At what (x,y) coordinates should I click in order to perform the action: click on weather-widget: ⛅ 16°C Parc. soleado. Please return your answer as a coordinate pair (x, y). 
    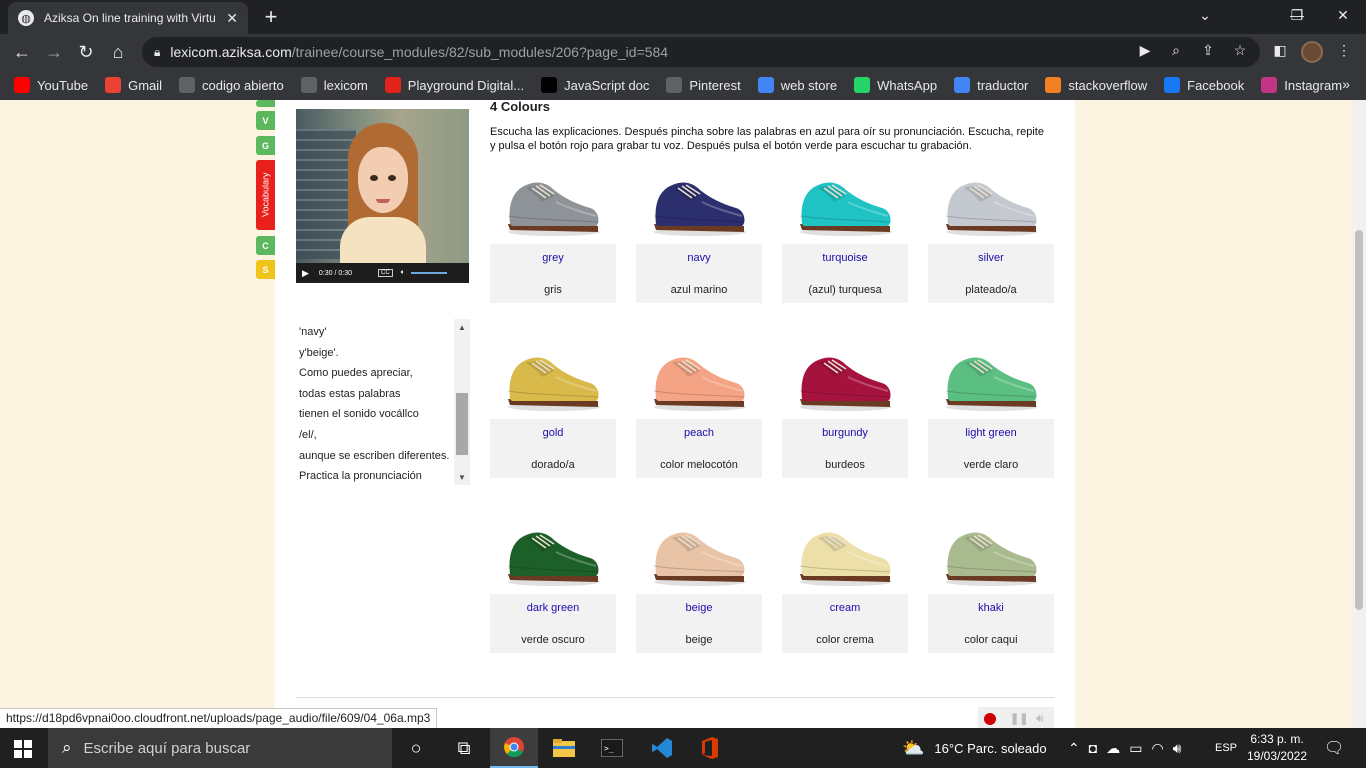
    Looking at the image, I should click on (974, 748).